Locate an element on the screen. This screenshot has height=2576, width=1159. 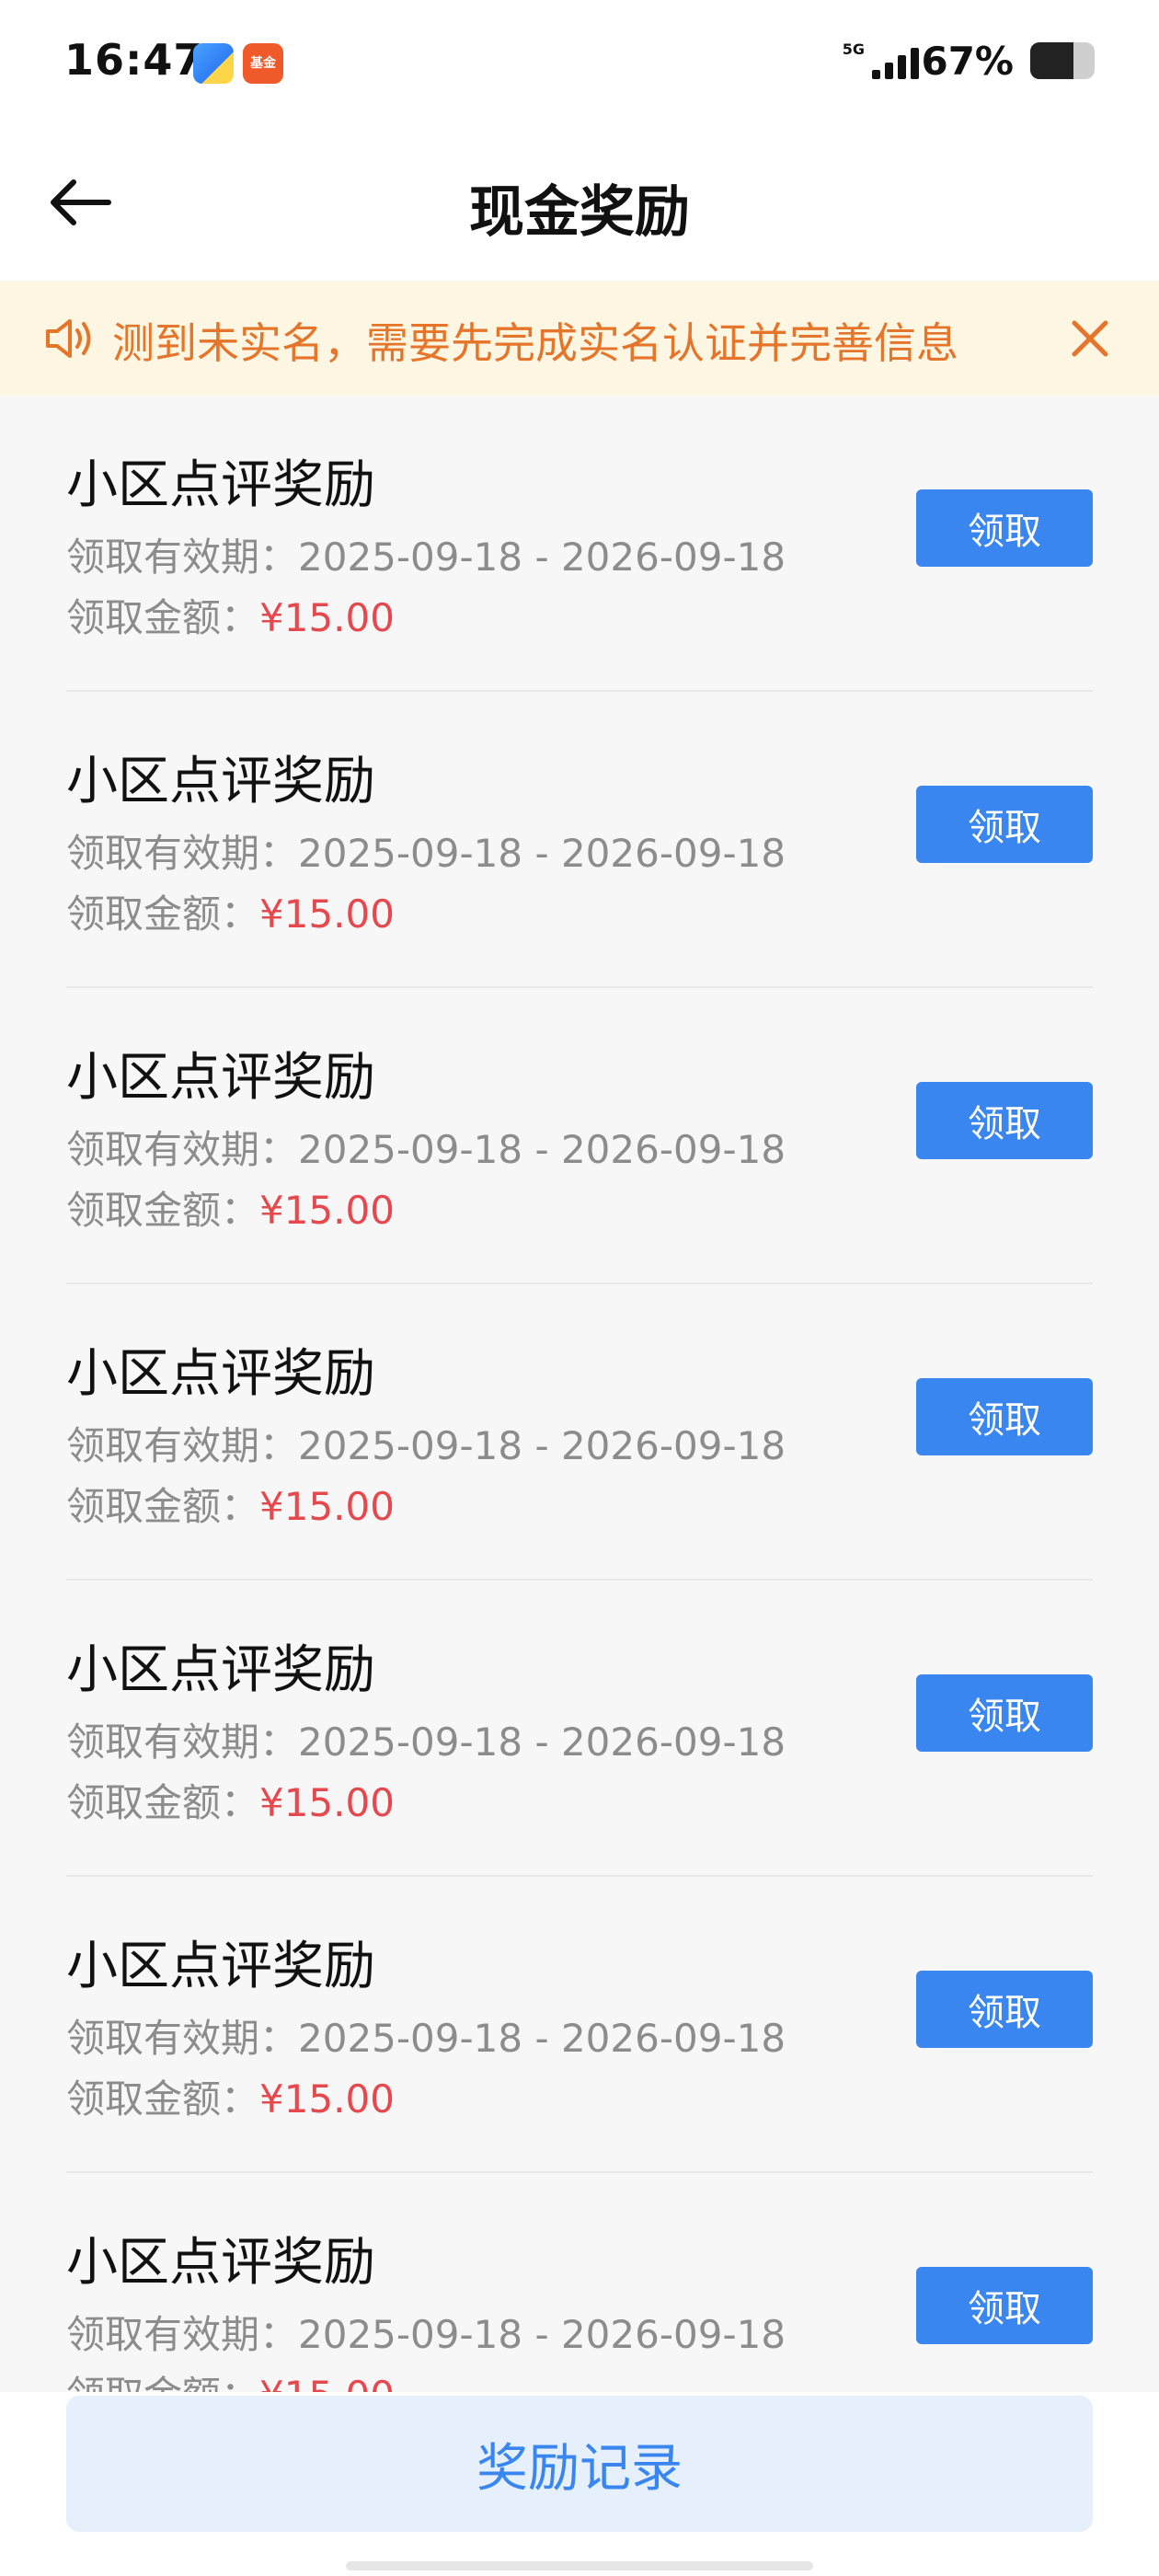
nav-bar: 现金奖励 is located at coordinates (579, 205).